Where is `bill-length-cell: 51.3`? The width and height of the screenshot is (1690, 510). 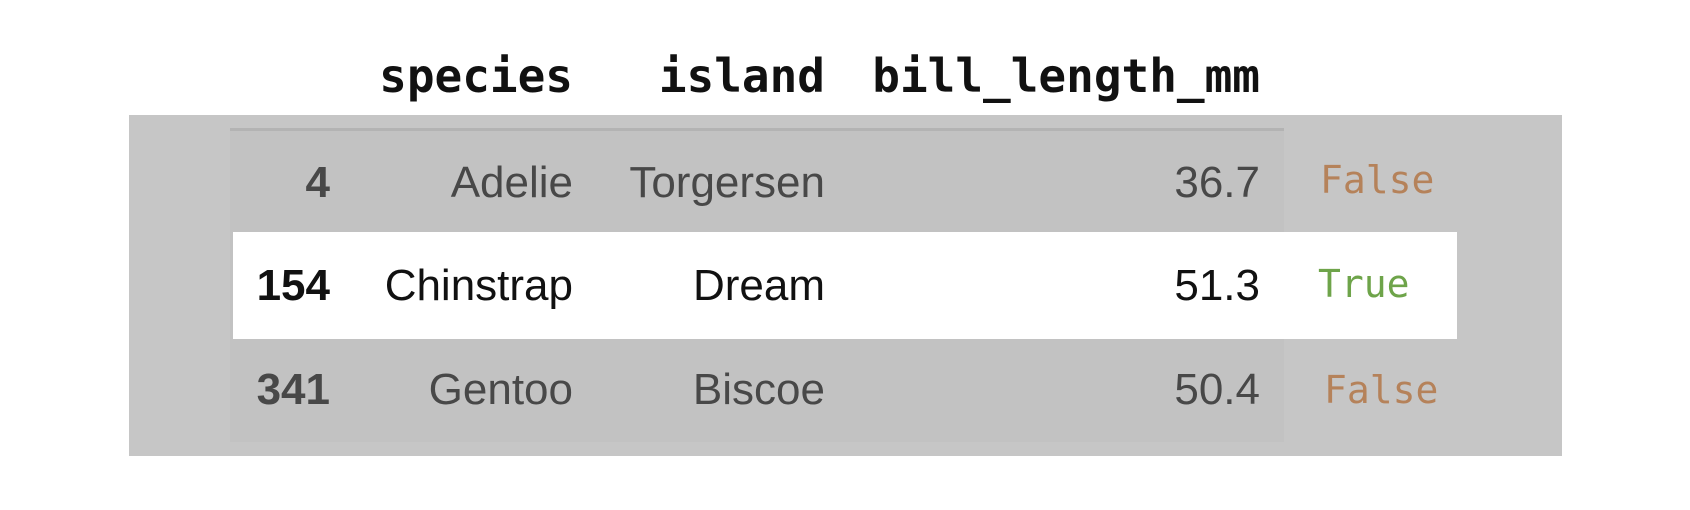 bill-length-cell: 51.3 is located at coordinates (1217, 285).